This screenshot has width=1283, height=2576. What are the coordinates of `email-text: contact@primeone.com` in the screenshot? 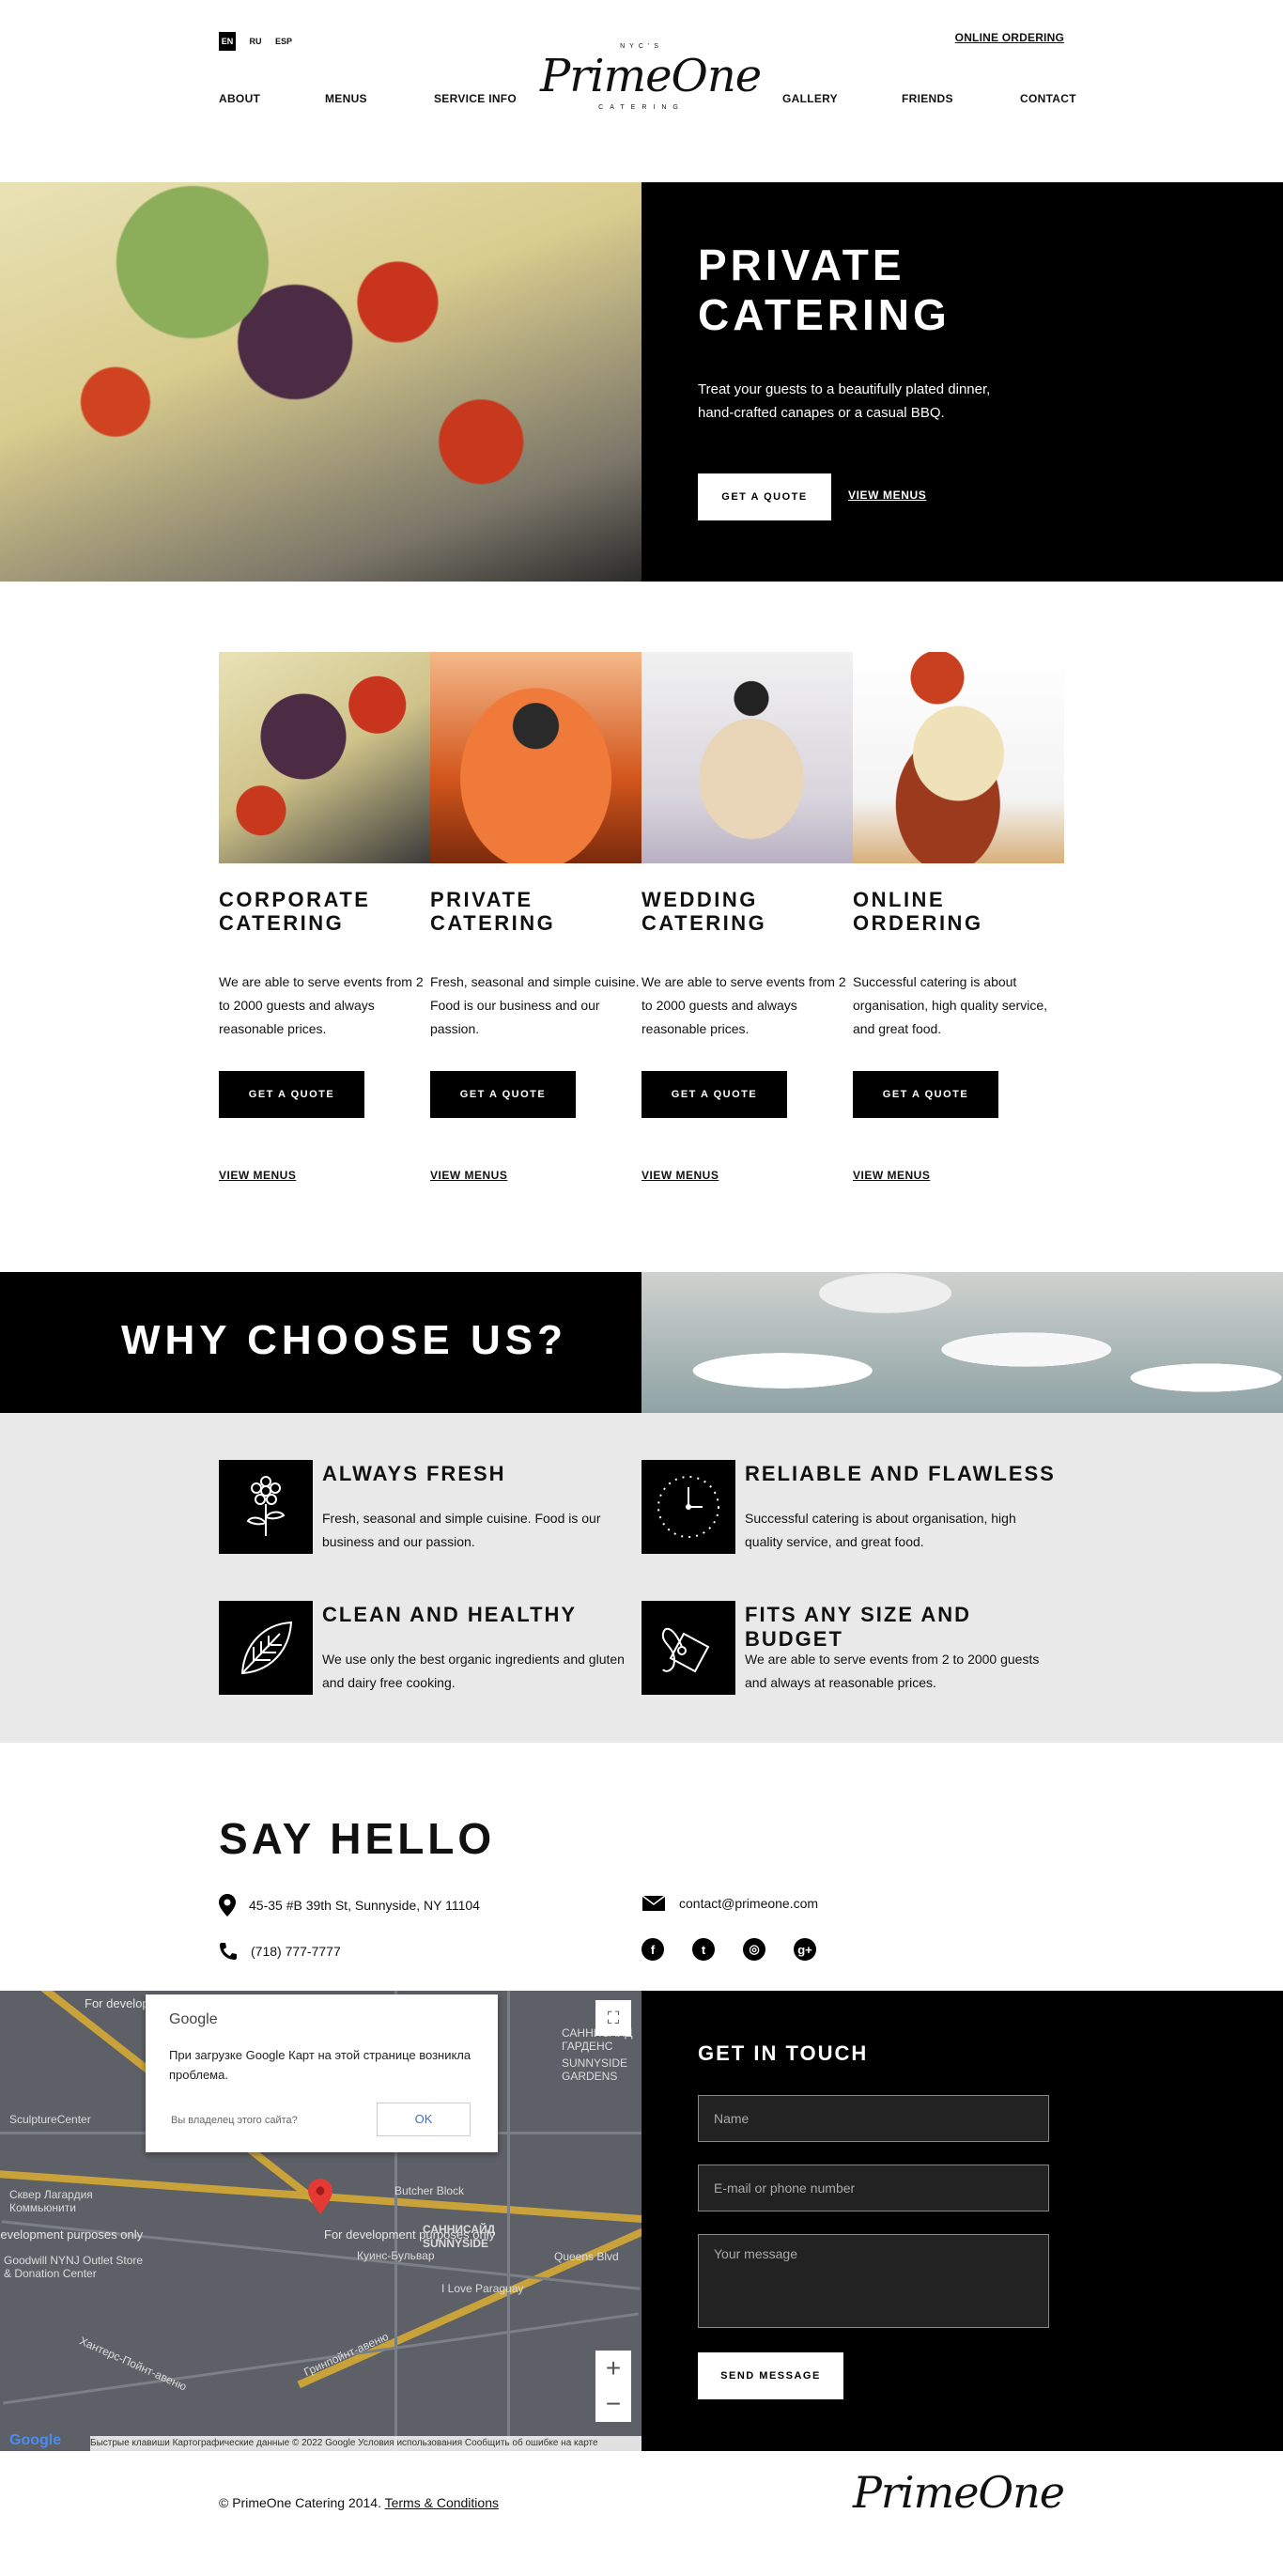 It's located at (748, 1903).